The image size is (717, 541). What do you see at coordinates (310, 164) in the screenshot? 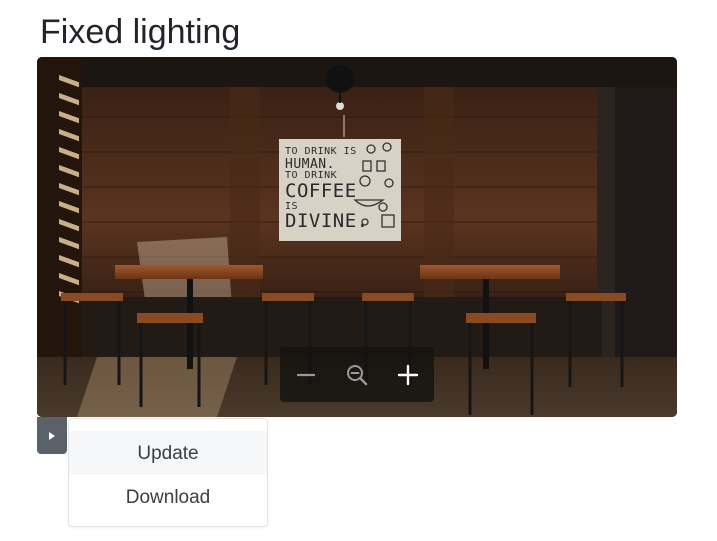
I see `poster-line: HUMAN.` at bounding box center [310, 164].